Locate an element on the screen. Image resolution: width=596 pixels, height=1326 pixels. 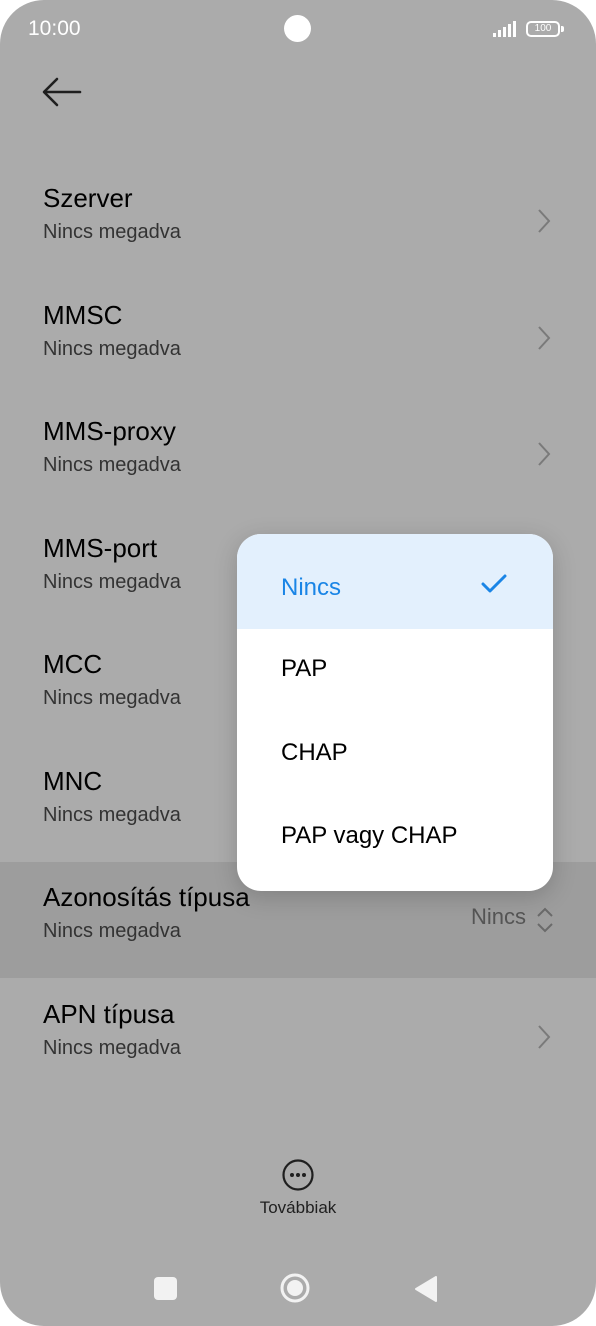
row-title: Azonosítás típusa is located at coordinates (146, 897).